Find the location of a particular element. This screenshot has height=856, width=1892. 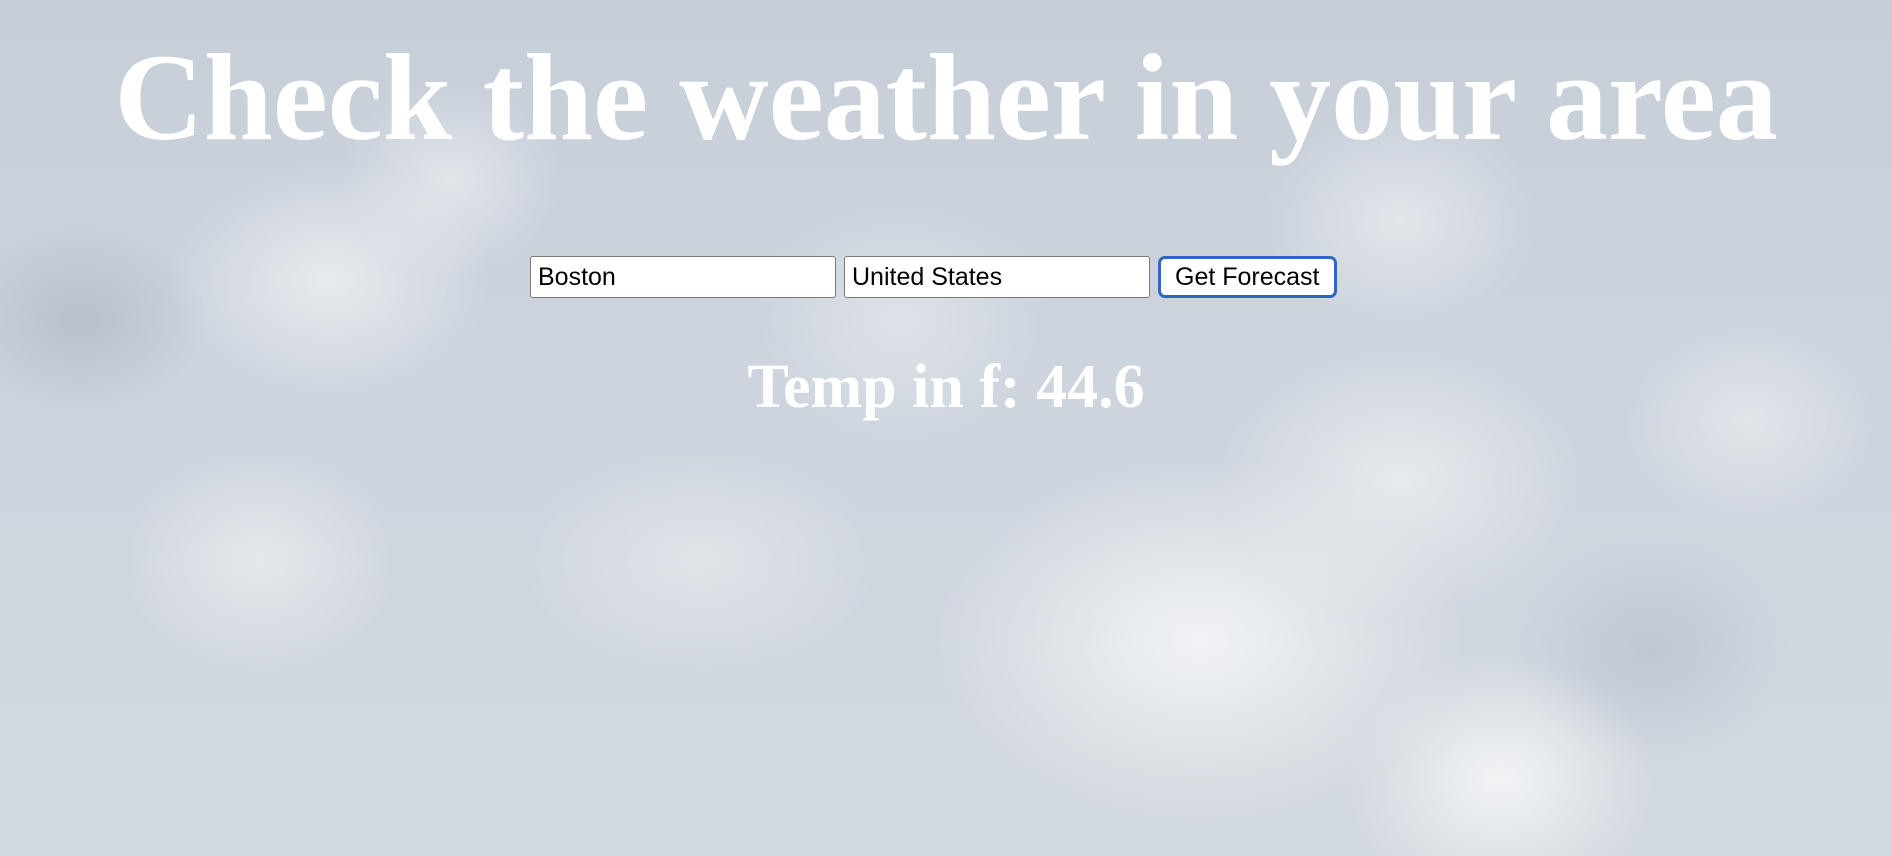

forecast-form: Boston United States Get Forecast is located at coordinates (933, 277).